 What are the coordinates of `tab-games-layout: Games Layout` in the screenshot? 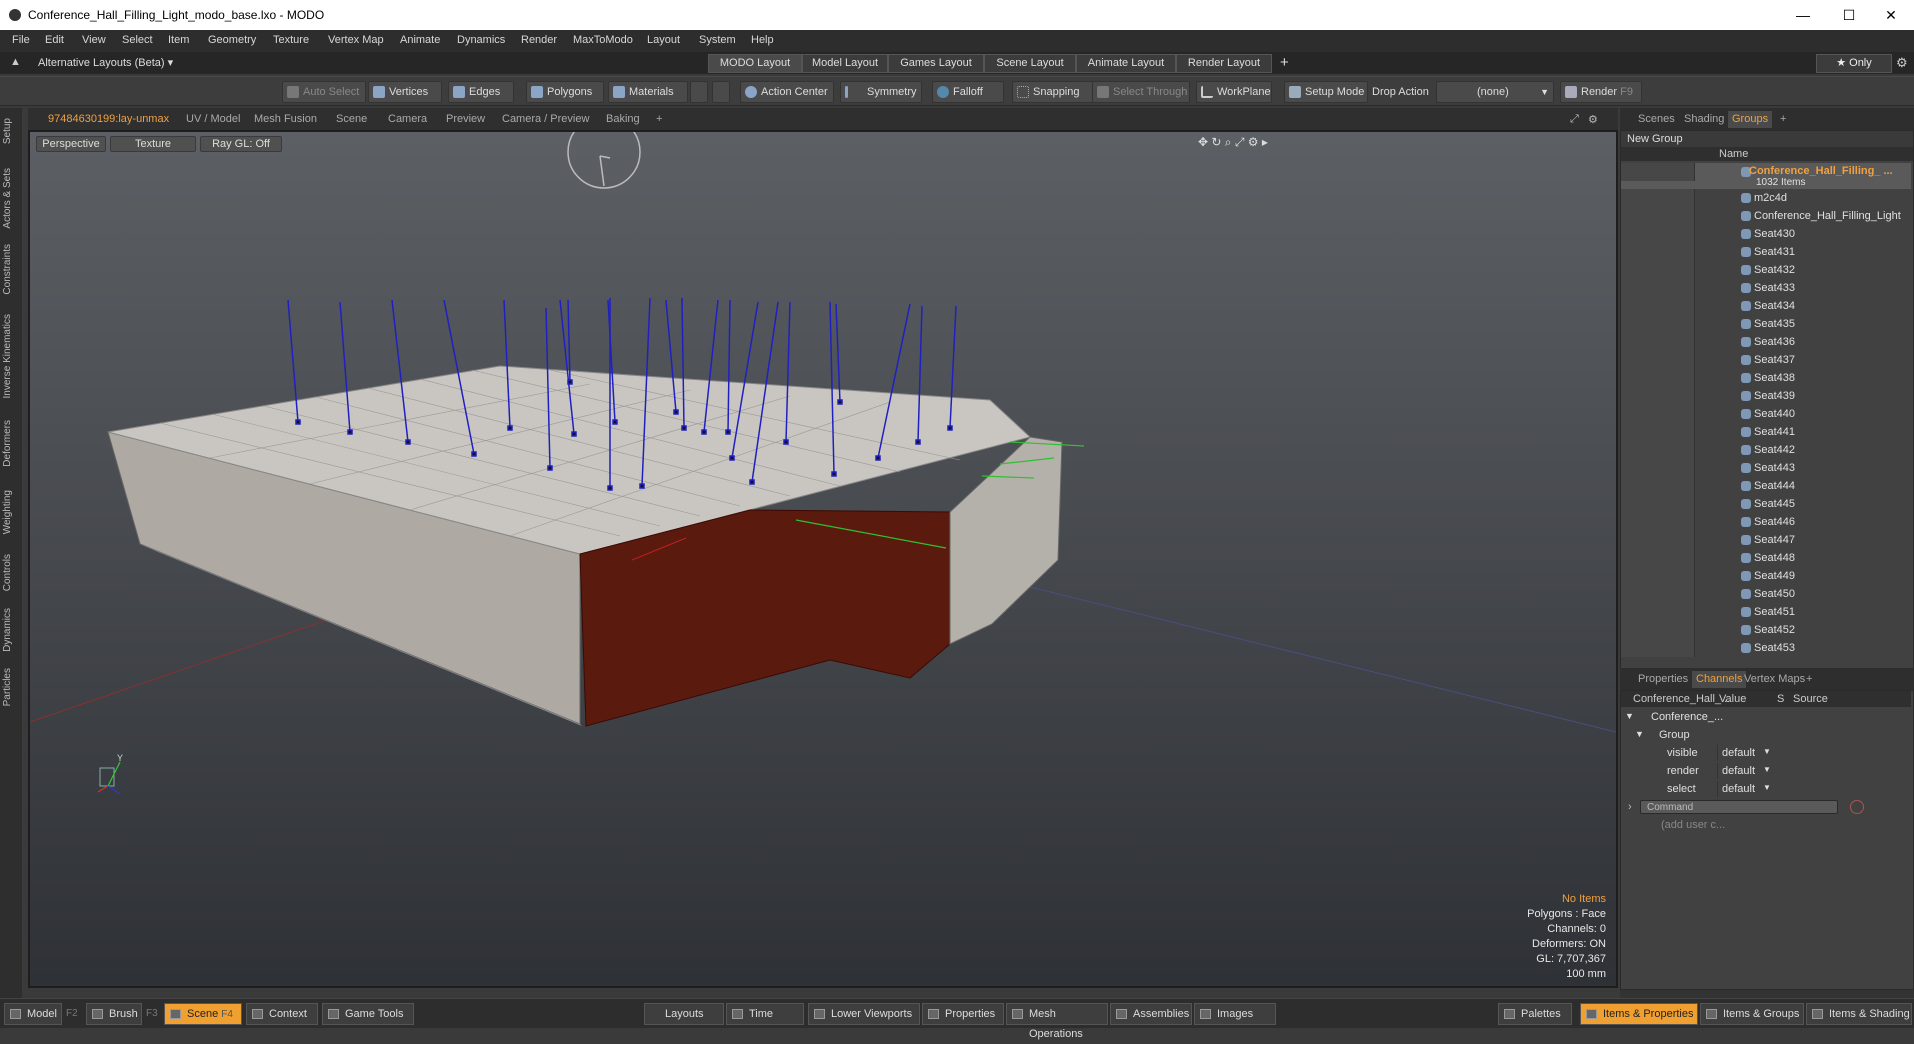 It's located at (936, 63).